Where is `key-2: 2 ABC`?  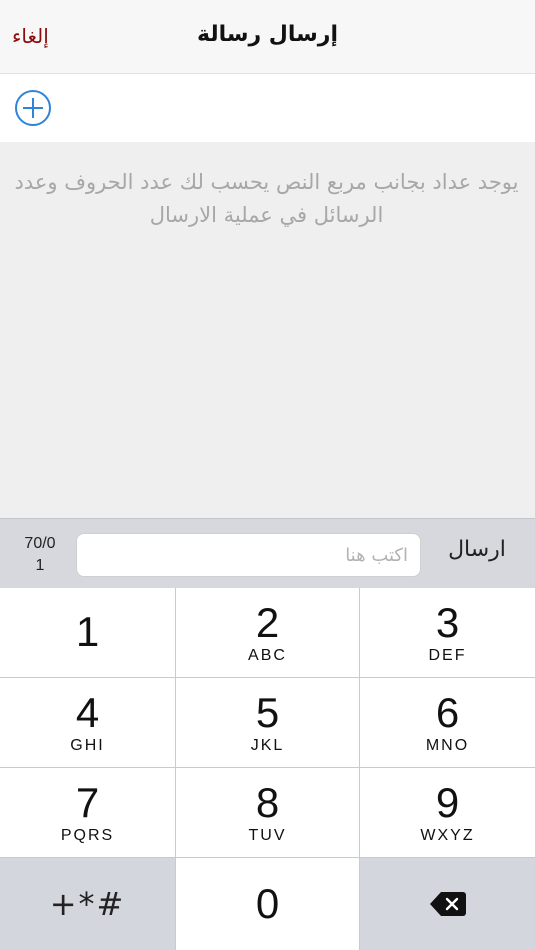
key-2: 2 ABC is located at coordinates (267, 632).